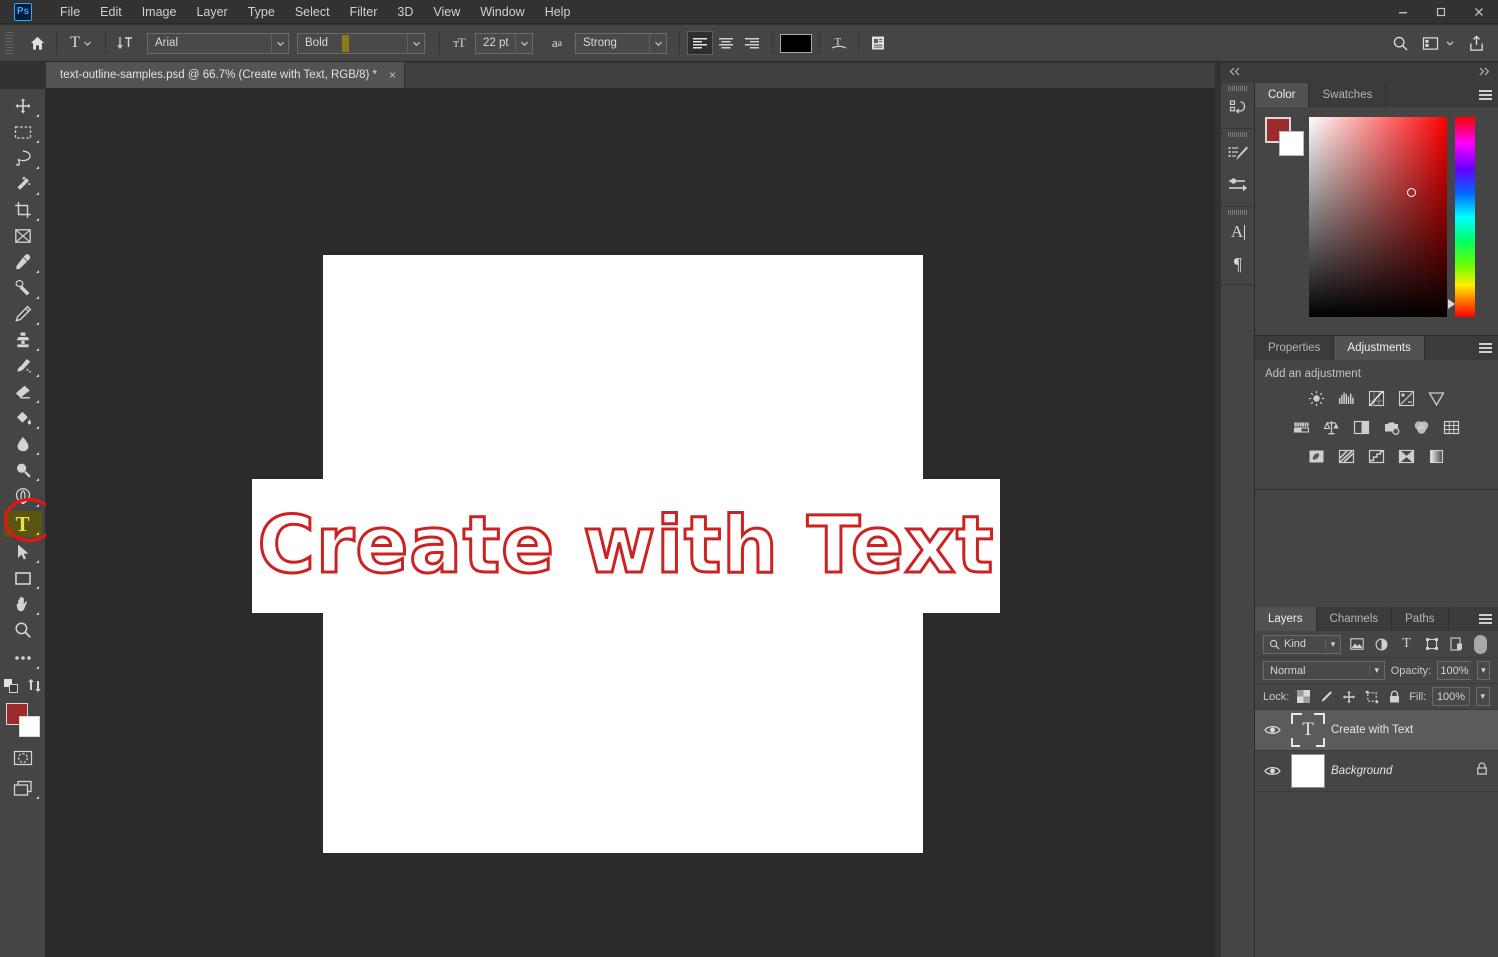  What do you see at coordinates (1451, 304) in the screenshot?
I see `hue-slider-handle` at bounding box center [1451, 304].